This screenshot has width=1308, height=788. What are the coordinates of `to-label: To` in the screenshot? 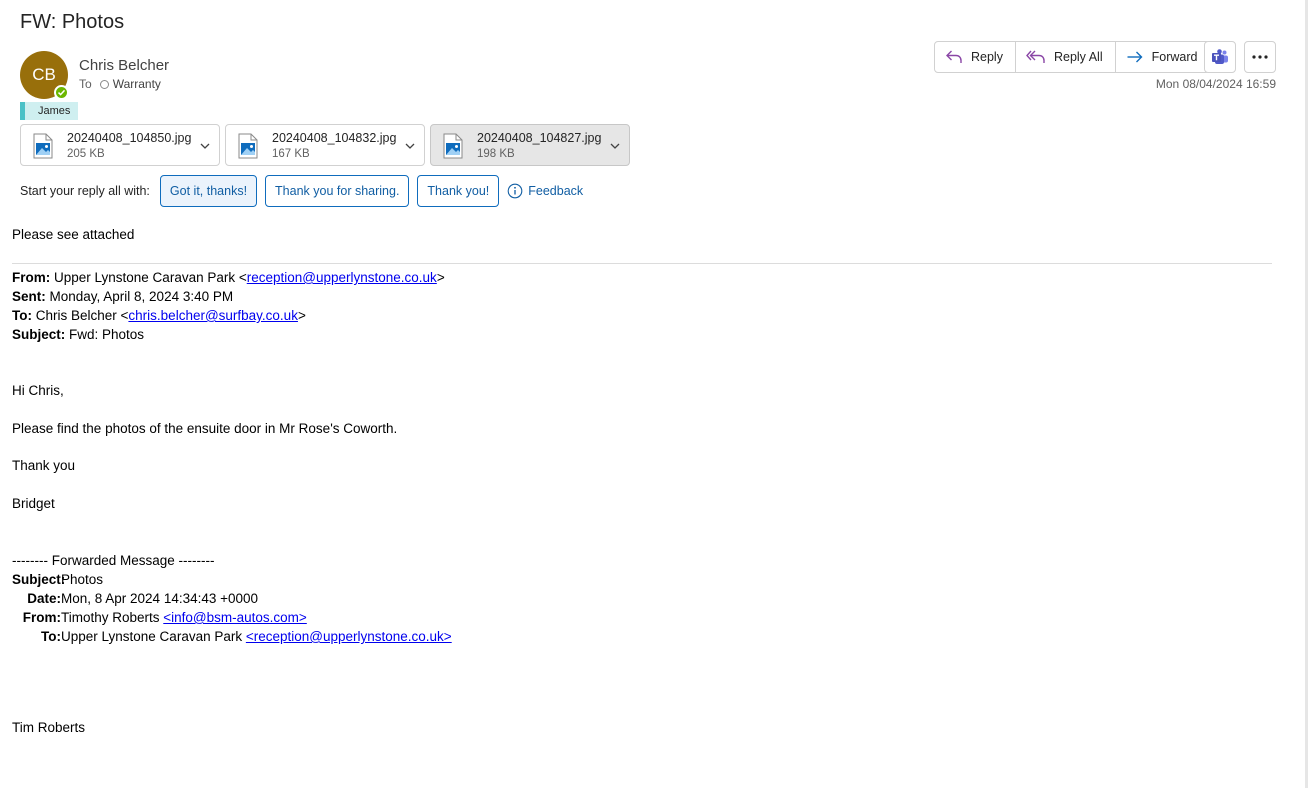 It's located at (85, 84).